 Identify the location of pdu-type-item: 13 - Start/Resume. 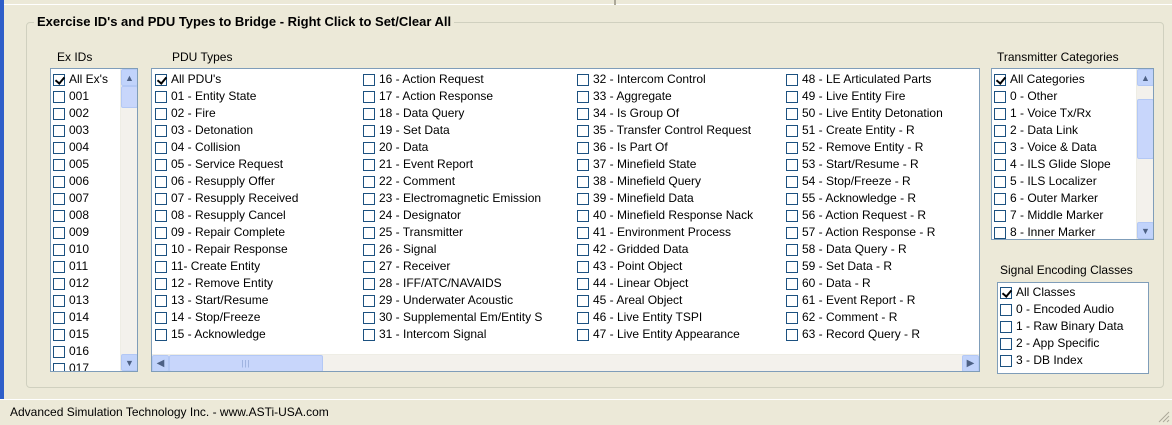
(225, 300).